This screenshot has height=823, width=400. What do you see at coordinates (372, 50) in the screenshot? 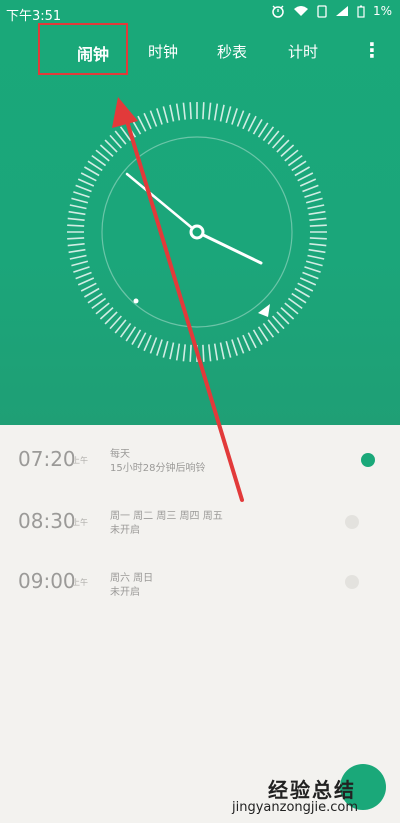
I see `more-vertical-icon: ⋮` at bounding box center [372, 50].